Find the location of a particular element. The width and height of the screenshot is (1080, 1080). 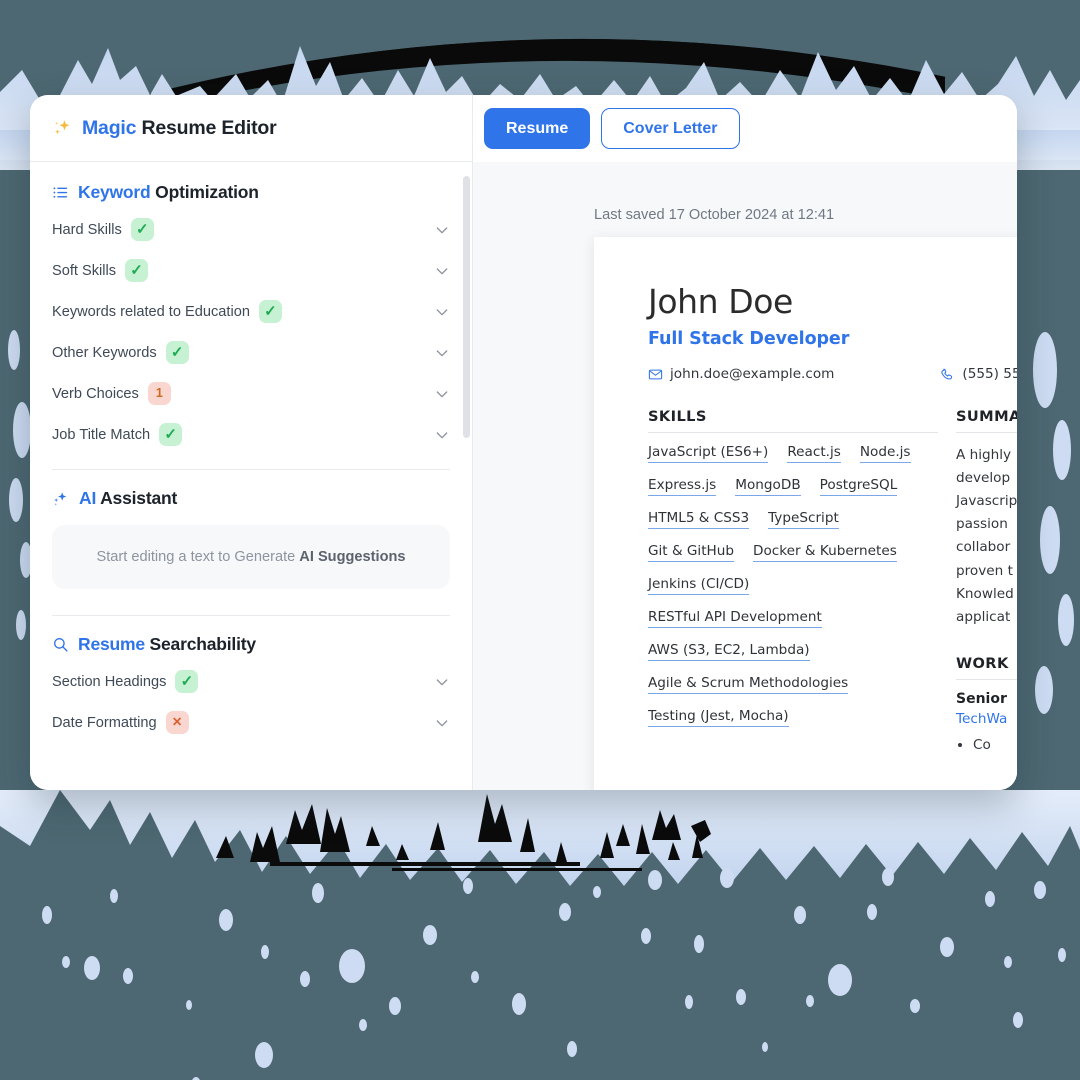

skill-chip: Testing (Jest, Mocha) is located at coordinates (718, 717).